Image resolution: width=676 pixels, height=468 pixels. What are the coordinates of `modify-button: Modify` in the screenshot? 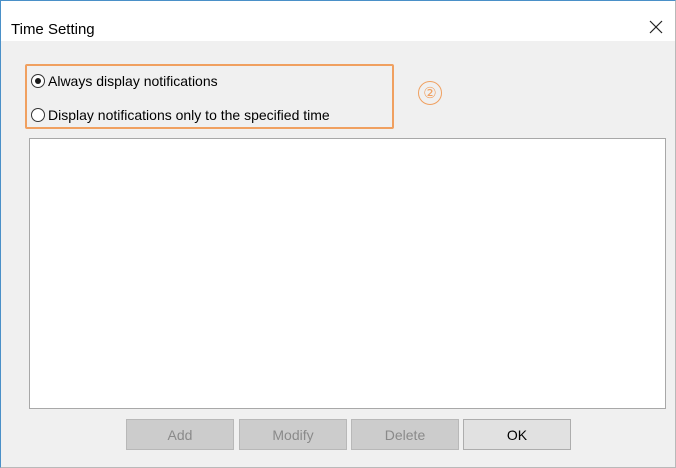 It's located at (293, 434).